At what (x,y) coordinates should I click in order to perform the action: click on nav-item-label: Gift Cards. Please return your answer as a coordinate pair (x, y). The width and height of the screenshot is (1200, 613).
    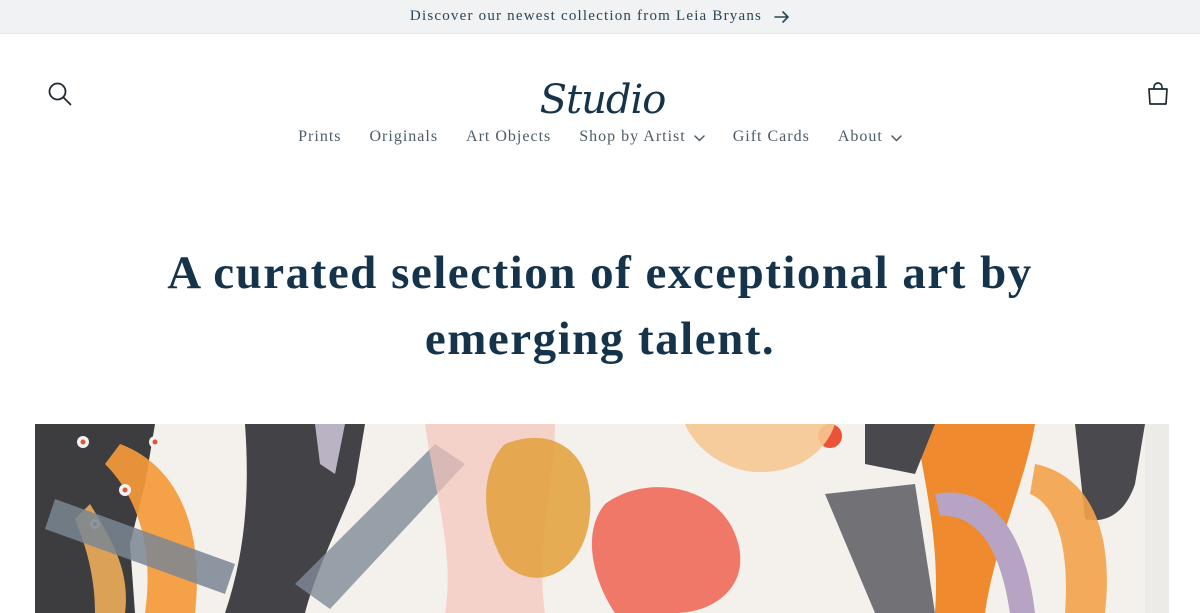
    Looking at the image, I should click on (771, 136).